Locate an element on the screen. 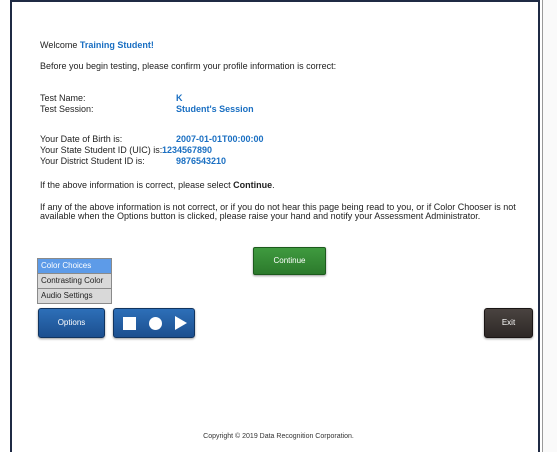 The width and height of the screenshot is (557, 452). test-name-value: K is located at coordinates (179, 98).